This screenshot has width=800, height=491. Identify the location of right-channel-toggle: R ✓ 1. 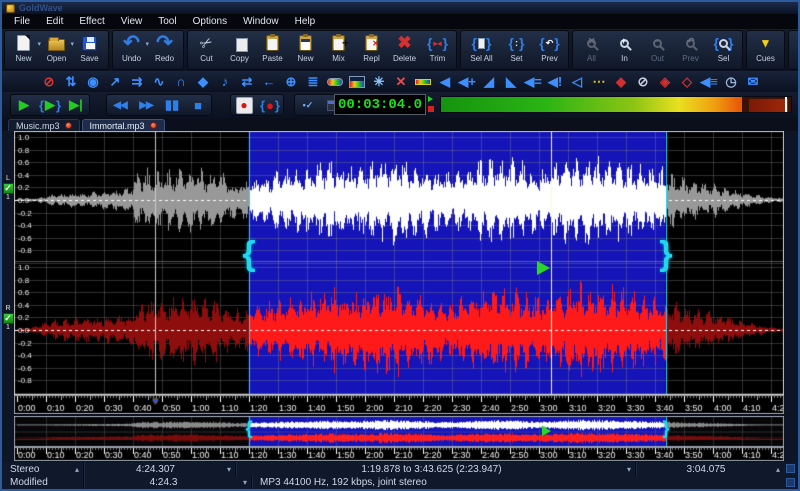
(8, 318).